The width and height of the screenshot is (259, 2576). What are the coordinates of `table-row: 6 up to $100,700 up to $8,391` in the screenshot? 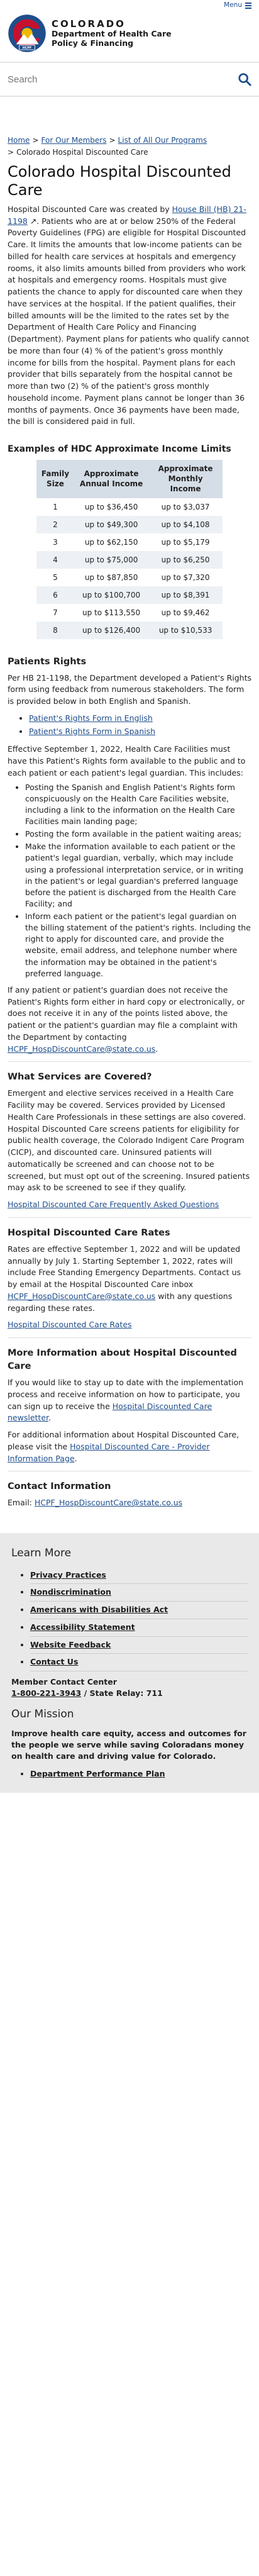 It's located at (129, 595).